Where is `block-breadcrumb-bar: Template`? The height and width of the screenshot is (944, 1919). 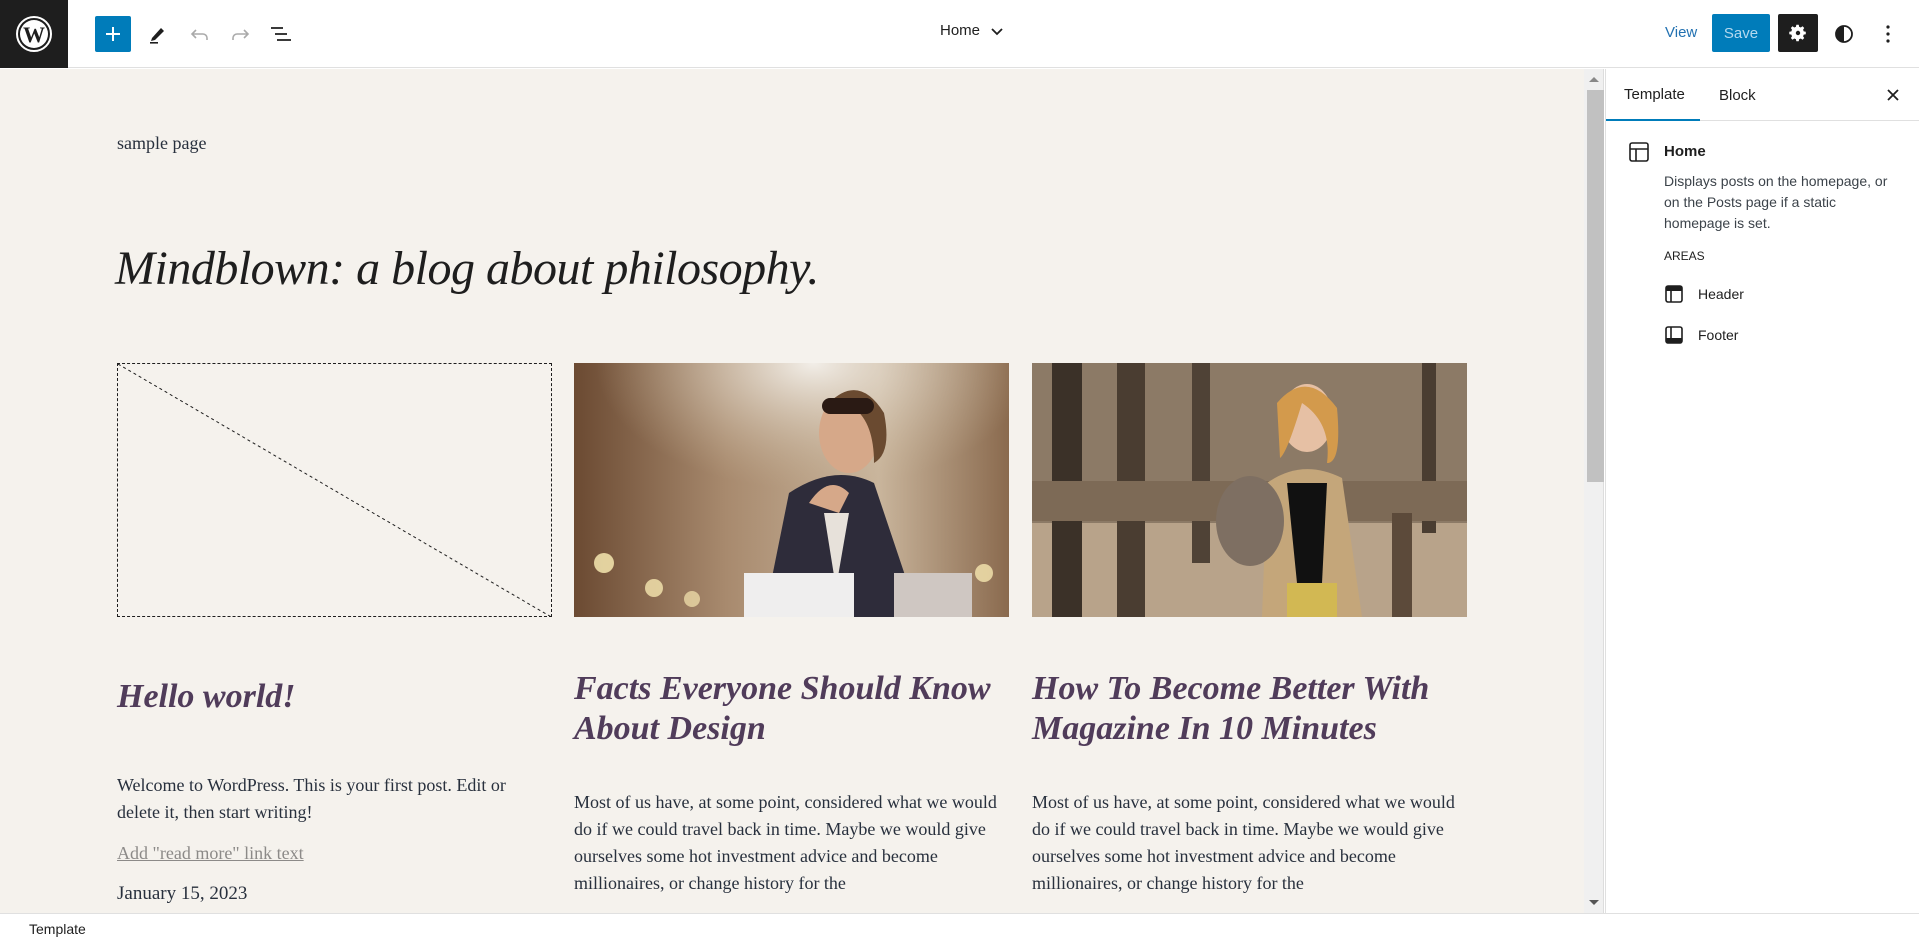
block-breadcrumb-bar: Template is located at coordinates (959, 928).